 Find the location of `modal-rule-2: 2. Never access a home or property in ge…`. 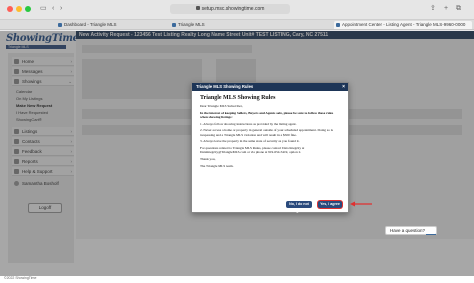

modal-rule-2: 2. Never access a home or property in ge… is located at coordinates (266, 132).